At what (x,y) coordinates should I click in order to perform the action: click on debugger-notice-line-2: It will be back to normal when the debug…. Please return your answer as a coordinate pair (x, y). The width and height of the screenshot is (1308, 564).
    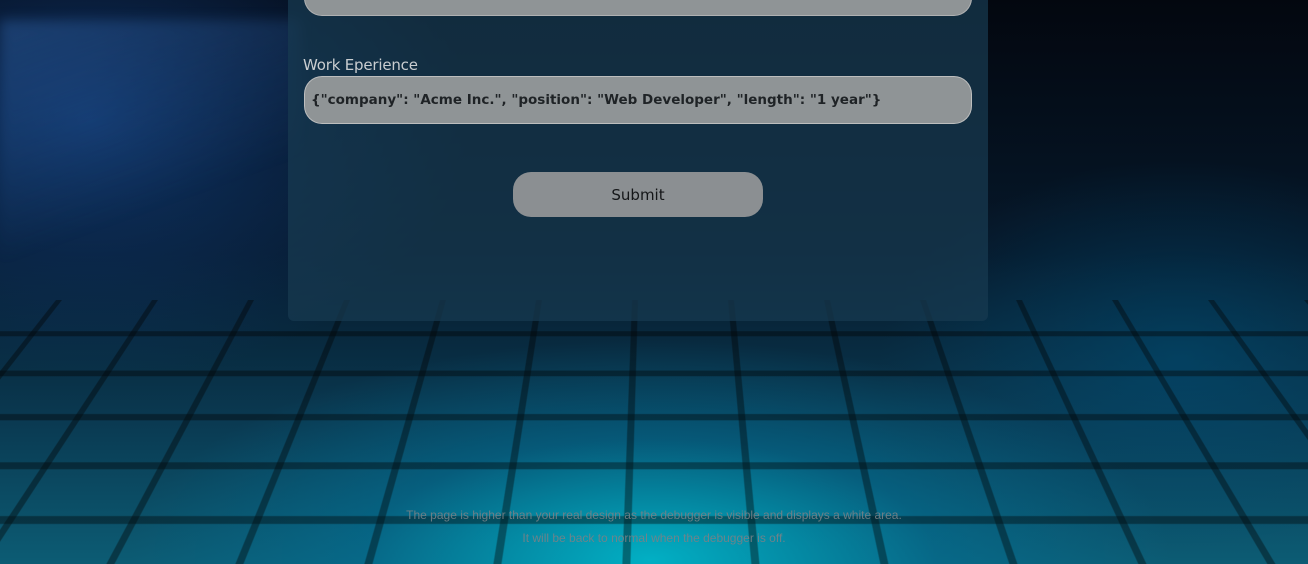
    Looking at the image, I should click on (654, 538).